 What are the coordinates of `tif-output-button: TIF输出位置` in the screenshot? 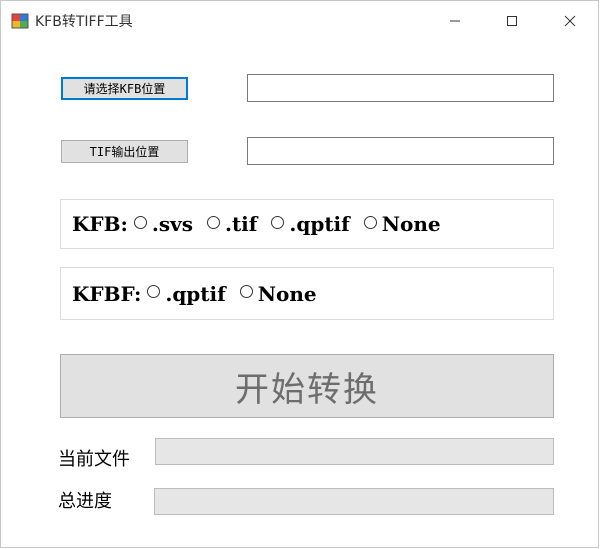 It's located at (124, 151).